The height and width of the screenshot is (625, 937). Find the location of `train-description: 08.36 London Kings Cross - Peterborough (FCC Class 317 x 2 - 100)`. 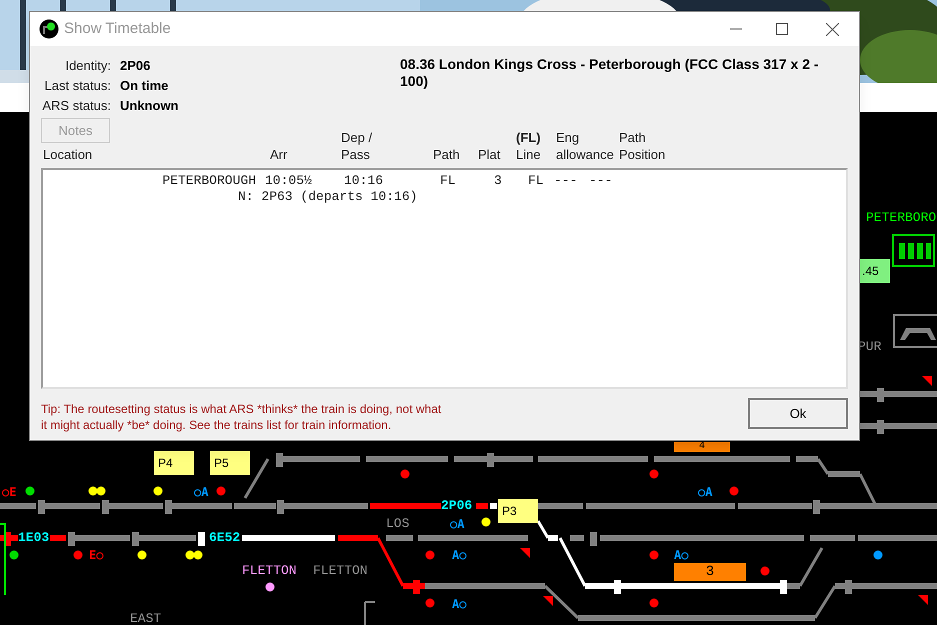

train-description: 08.36 London Kings Cross - Peterborough (FCC Class 317 x 2 - 100) is located at coordinates (610, 73).